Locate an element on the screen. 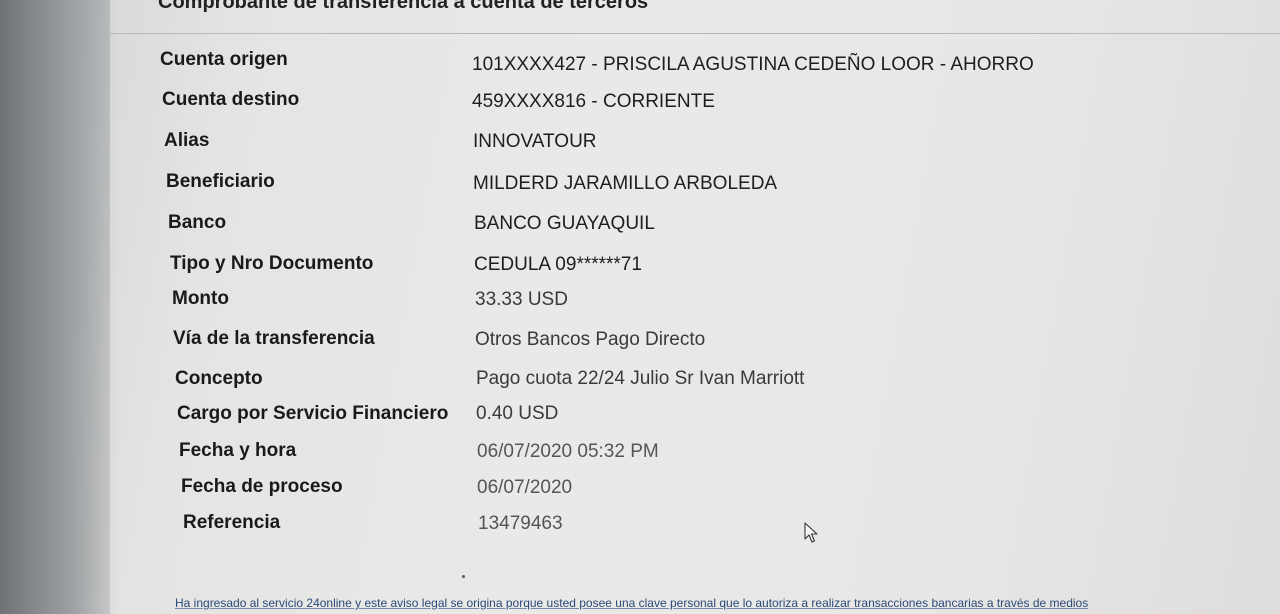 The image size is (1280, 614). label-fecha-hora: Fecha y hora is located at coordinates (238, 450).